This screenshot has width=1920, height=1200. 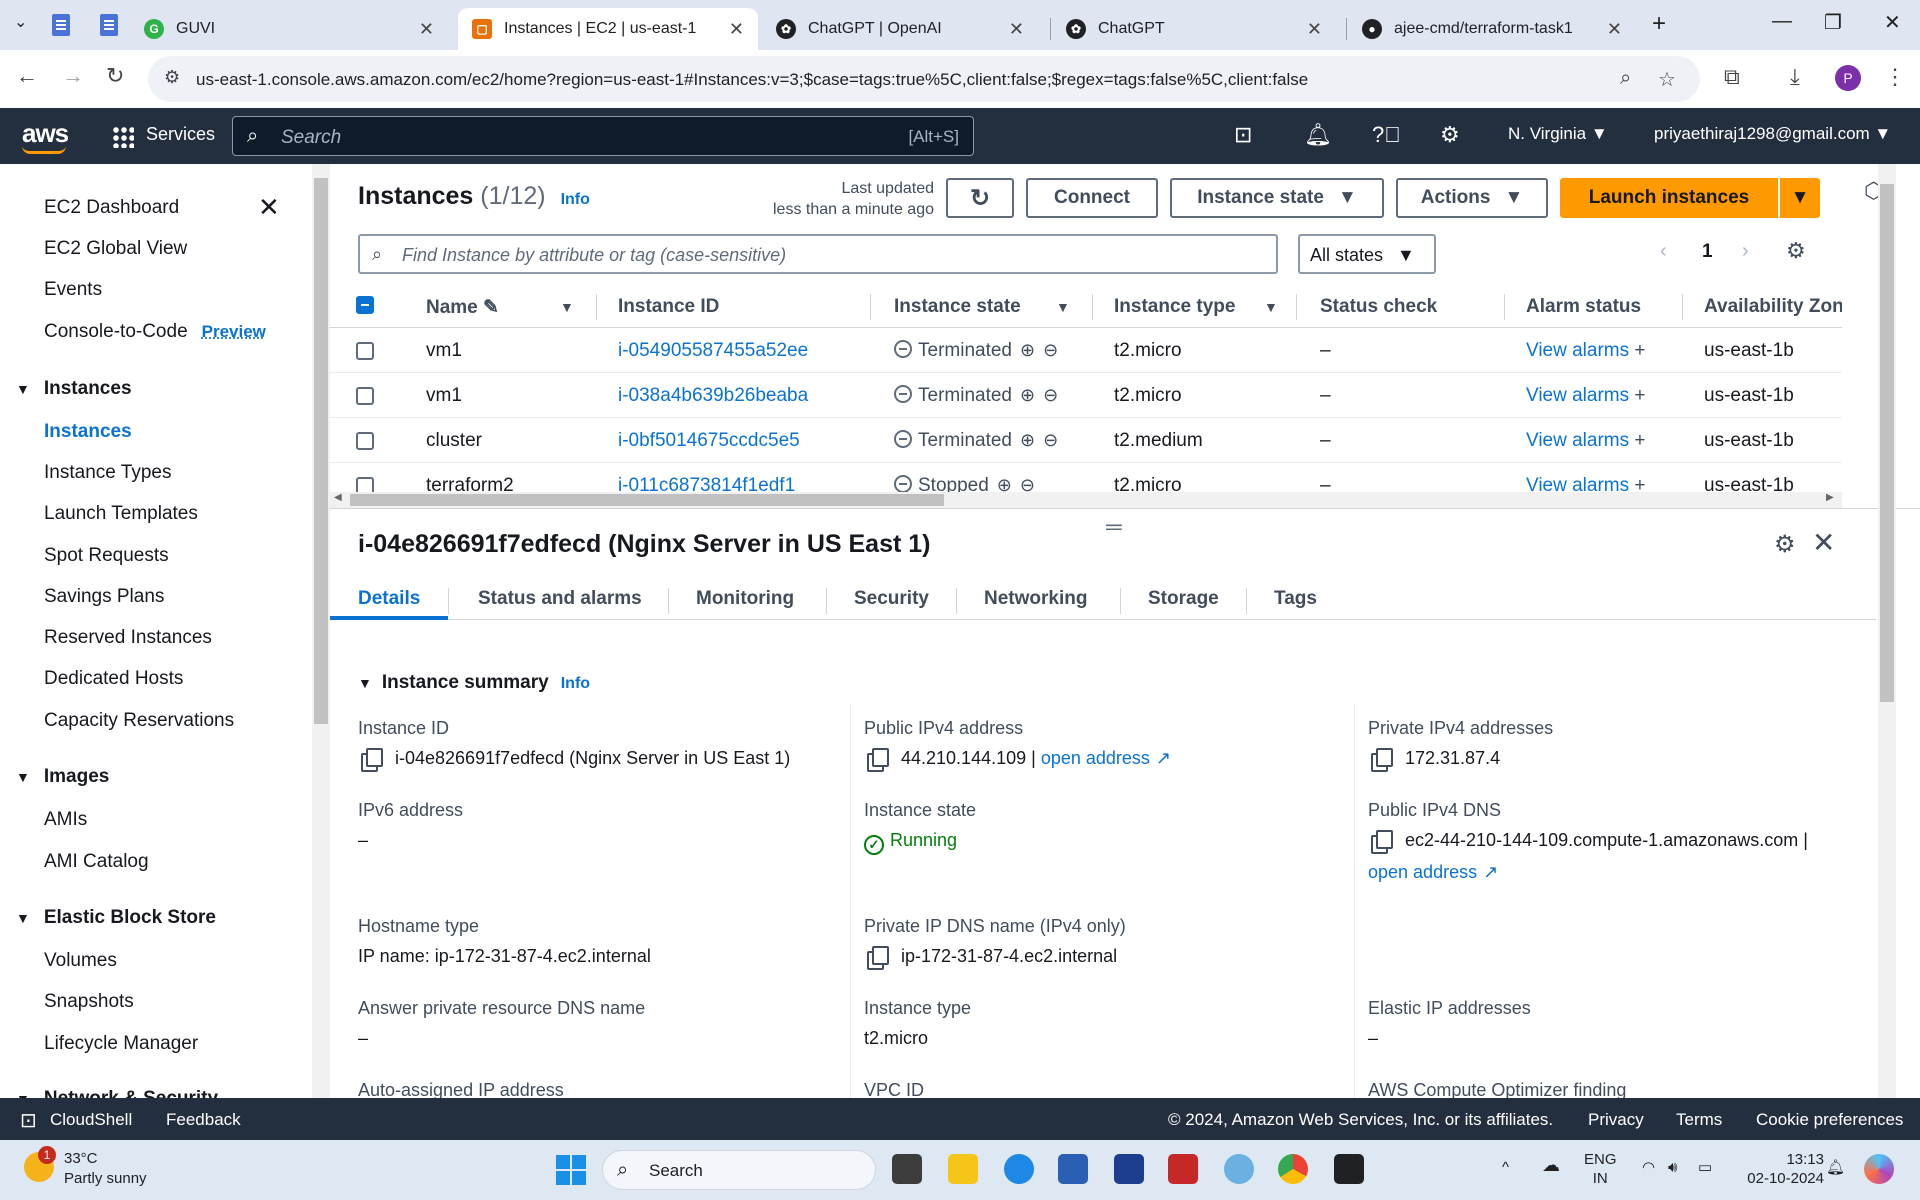 I want to click on sidebar-item-savings-plans: Savings Plans, so click(x=104, y=597).